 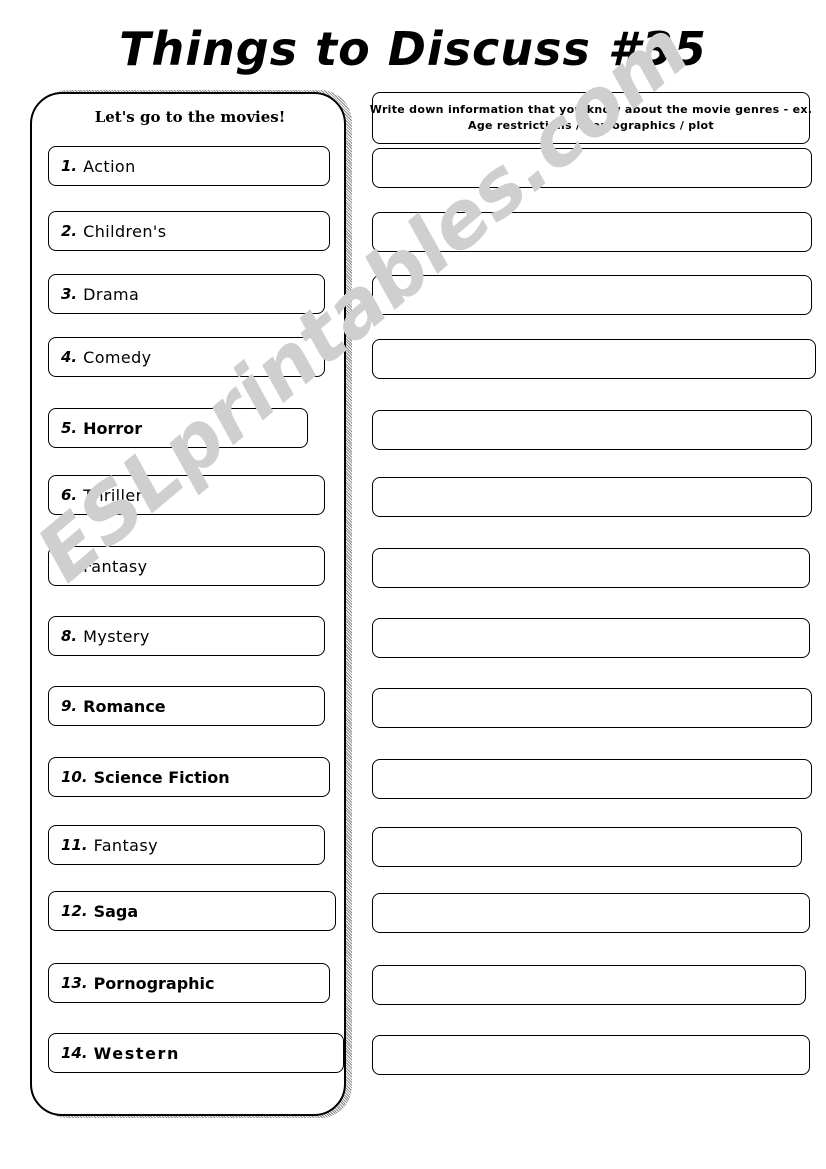 What do you see at coordinates (137, 1053) in the screenshot?
I see `genre-label: Western` at bounding box center [137, 1053].